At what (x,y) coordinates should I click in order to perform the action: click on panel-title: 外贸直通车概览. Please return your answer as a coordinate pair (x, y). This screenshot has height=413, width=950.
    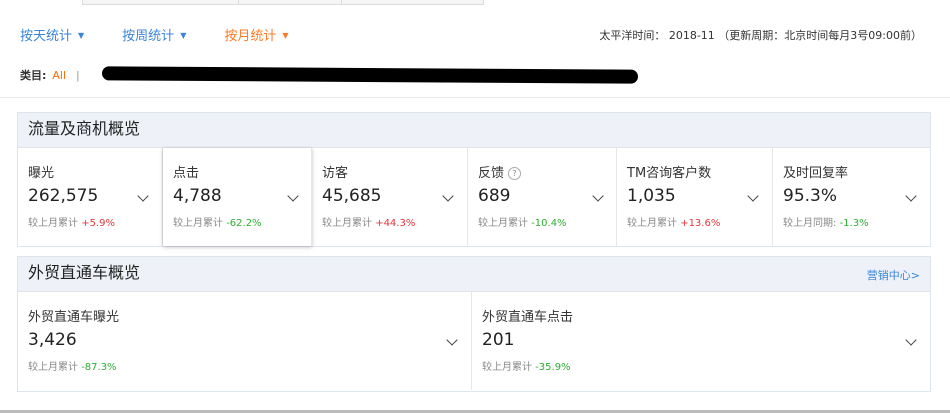
    Looking at the image, I should click on (84, 272).